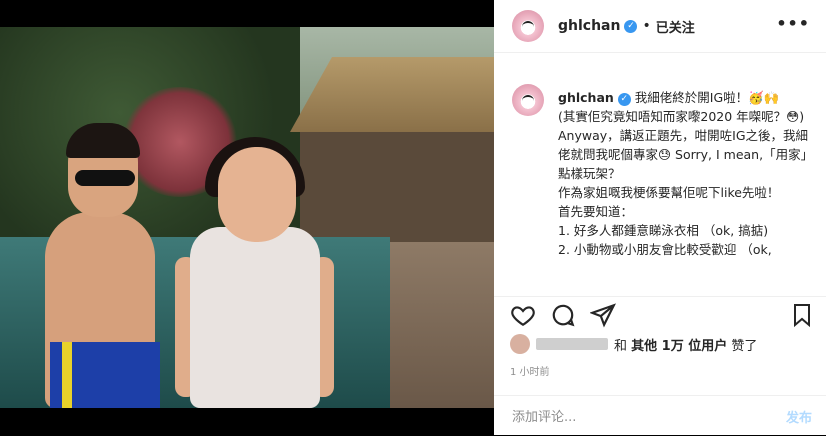 This screenshot has width=826, height=436. What do you see at coordinates (397, 187) in the screenshot?
I see `photo-hut` at bounding box center [397, 187].